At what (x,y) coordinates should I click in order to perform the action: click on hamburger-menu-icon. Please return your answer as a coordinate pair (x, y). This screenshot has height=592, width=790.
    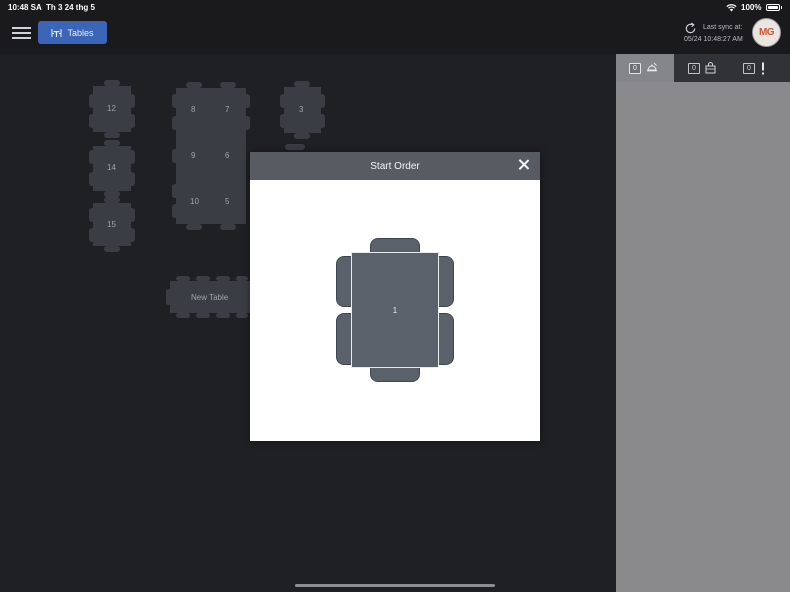
    Looking at the image, I should click on (21, 34).